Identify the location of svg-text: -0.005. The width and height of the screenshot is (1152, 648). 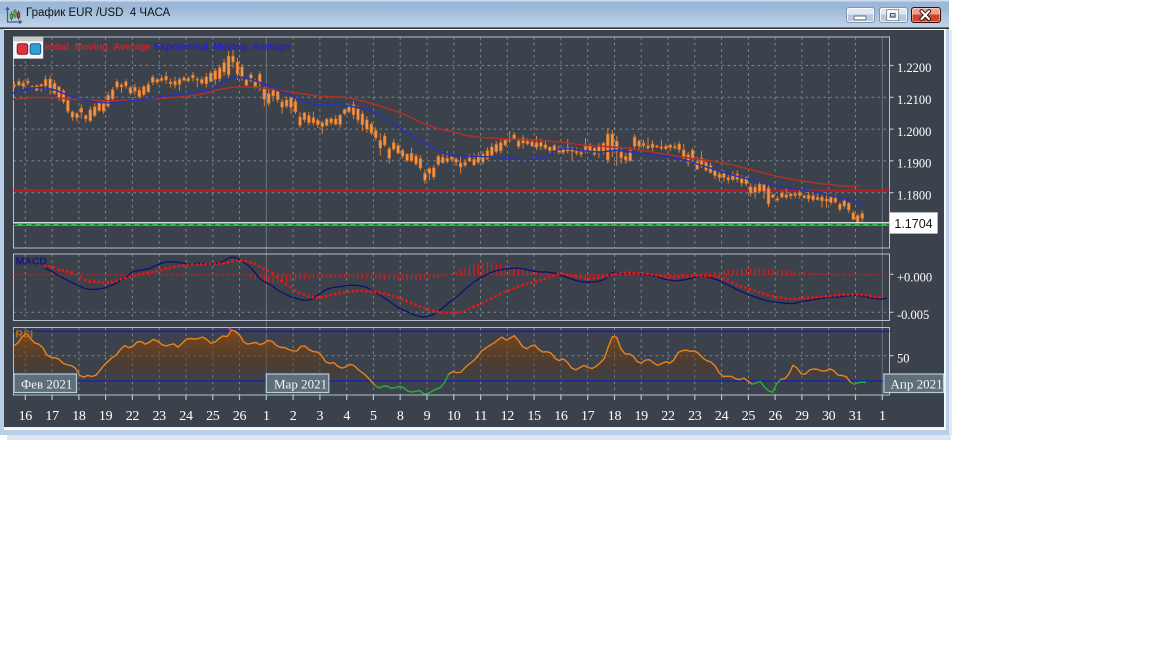
(913, 315).